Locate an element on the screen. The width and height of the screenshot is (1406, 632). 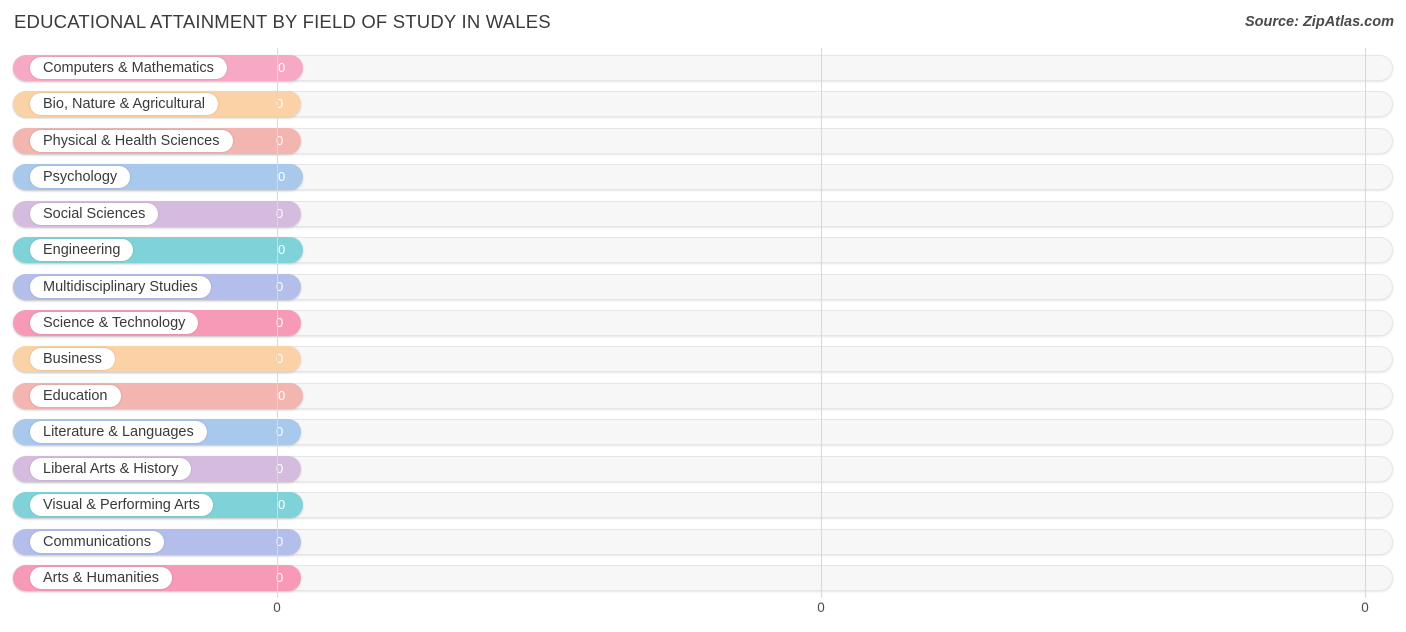
bar-category-label: Bio, Nature & Agricultural is located at coordinates (124, 104).